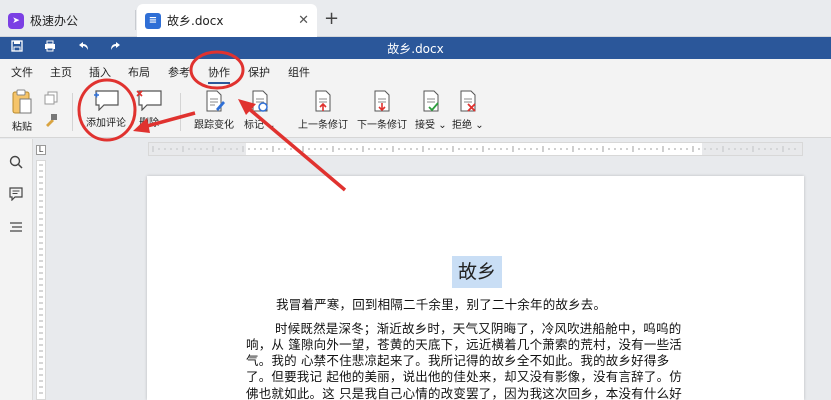 Image resolution: width=831 pixels, height=400 pixels. Describe the element at coordinates (415, 72) in the screenshot. I see `menu-bar: 文件 主页 插入 布局 参考 协作 保护 组件` at that location.